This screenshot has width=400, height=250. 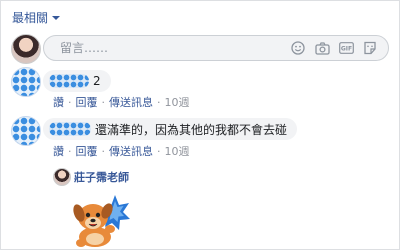 I want to click on comment-input, so click(x=167, y=48).